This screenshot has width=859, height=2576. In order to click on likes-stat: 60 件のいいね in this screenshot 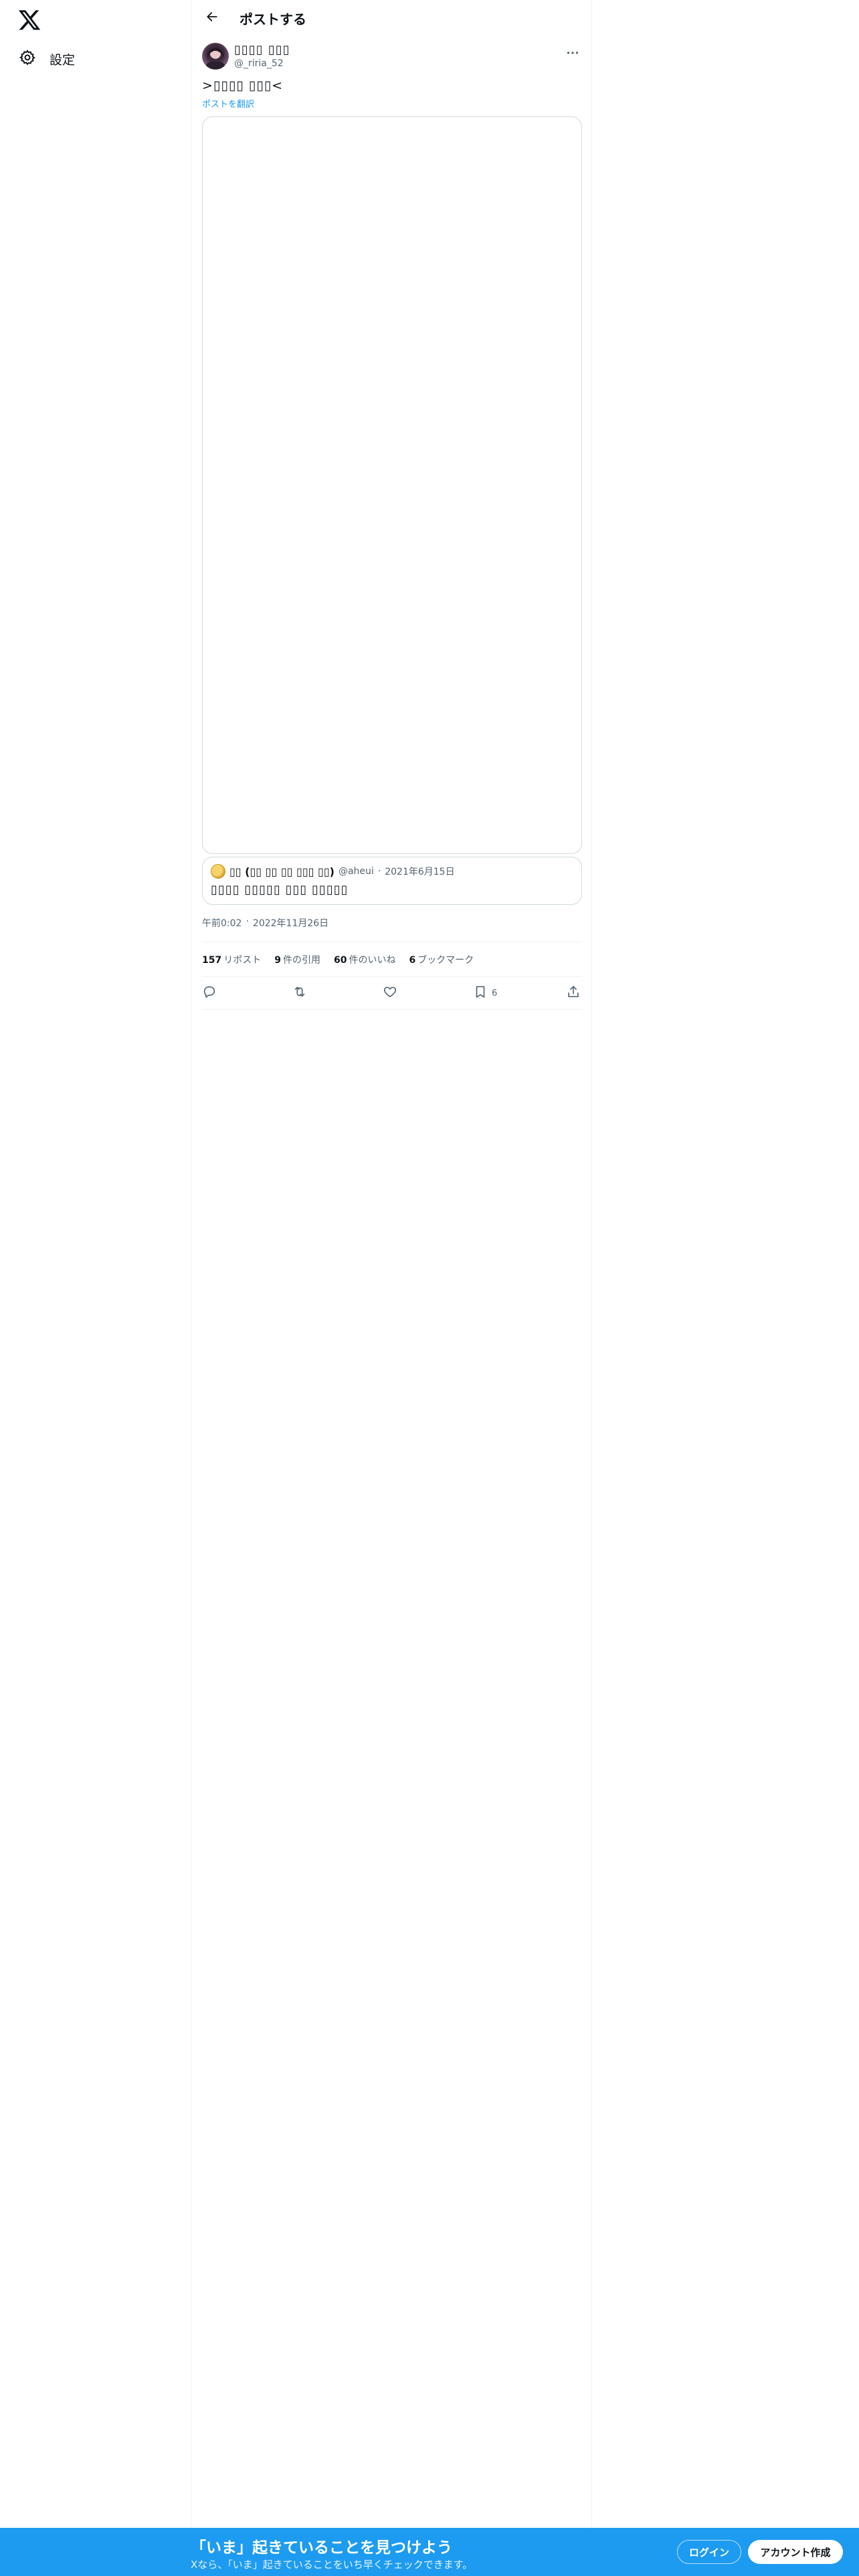, I will do `click(364, 960)`.